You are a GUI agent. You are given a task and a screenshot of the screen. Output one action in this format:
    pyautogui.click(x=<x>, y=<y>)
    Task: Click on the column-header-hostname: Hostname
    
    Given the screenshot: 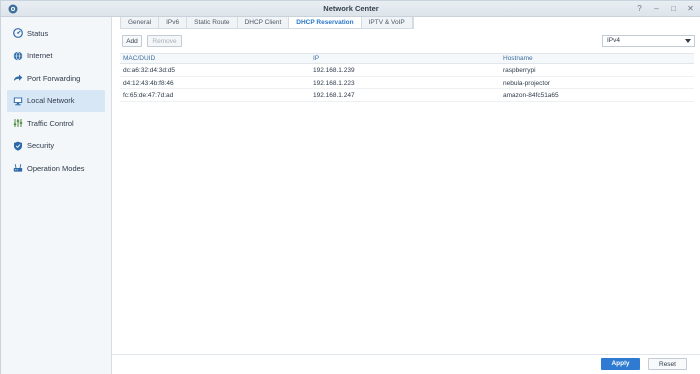 What is the action you would take?
    pyautogui.click(x=518, y=58)
    